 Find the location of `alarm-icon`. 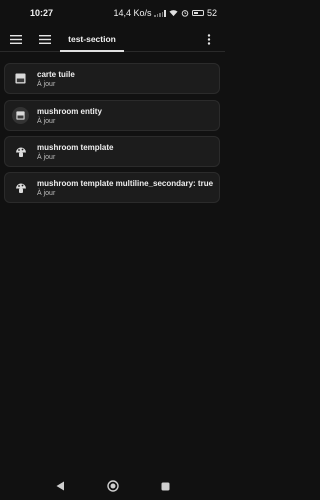

alarm-icon is located at coordinates (185, 13).